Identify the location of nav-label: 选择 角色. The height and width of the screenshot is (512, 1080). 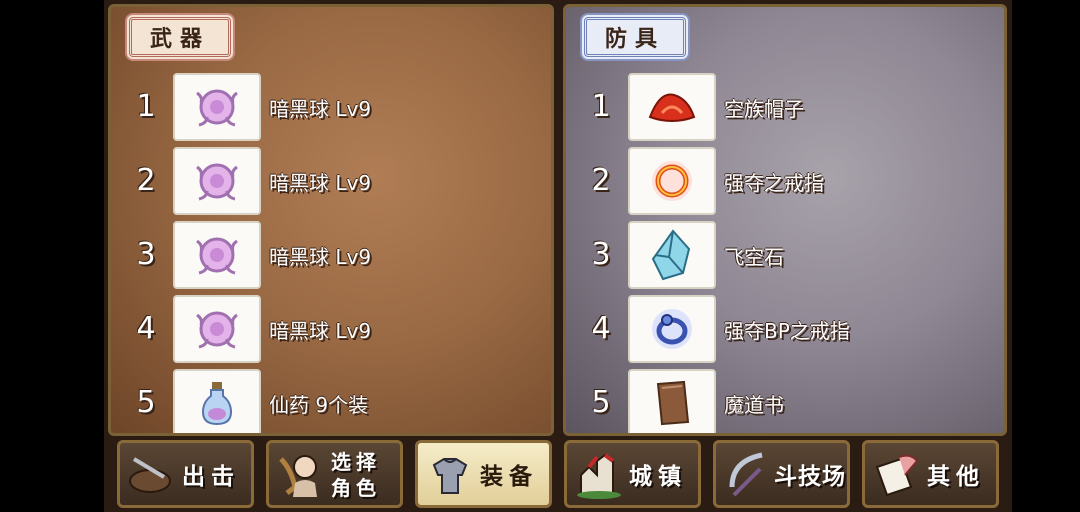
(356, 475).